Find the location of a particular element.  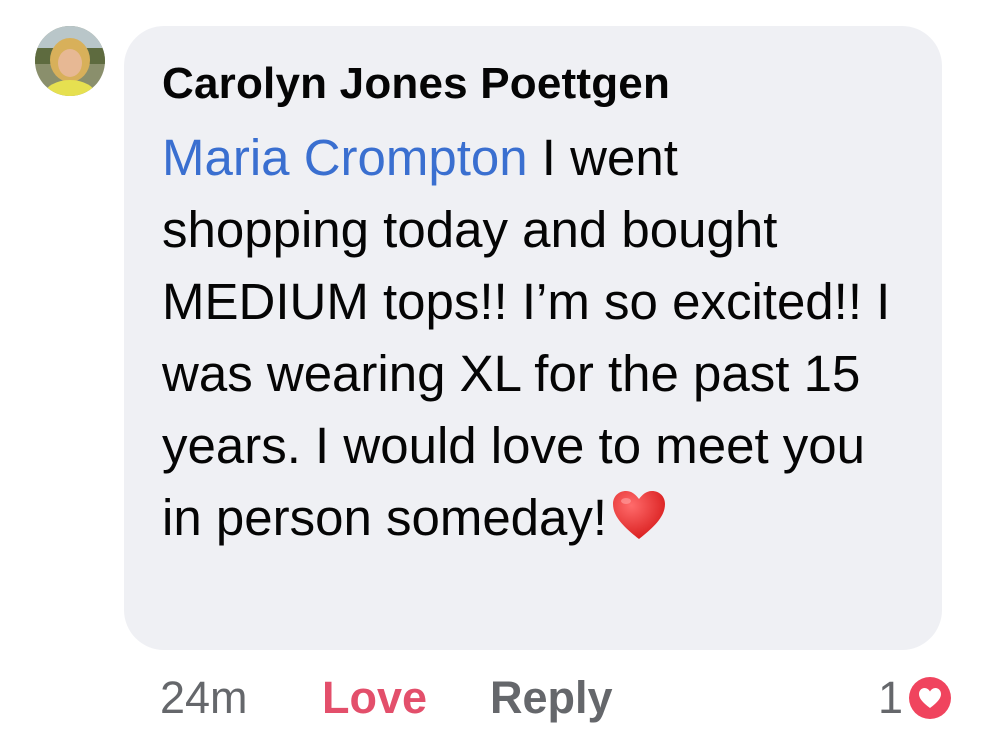

avatar-photo is located at coordinates (70, 61).